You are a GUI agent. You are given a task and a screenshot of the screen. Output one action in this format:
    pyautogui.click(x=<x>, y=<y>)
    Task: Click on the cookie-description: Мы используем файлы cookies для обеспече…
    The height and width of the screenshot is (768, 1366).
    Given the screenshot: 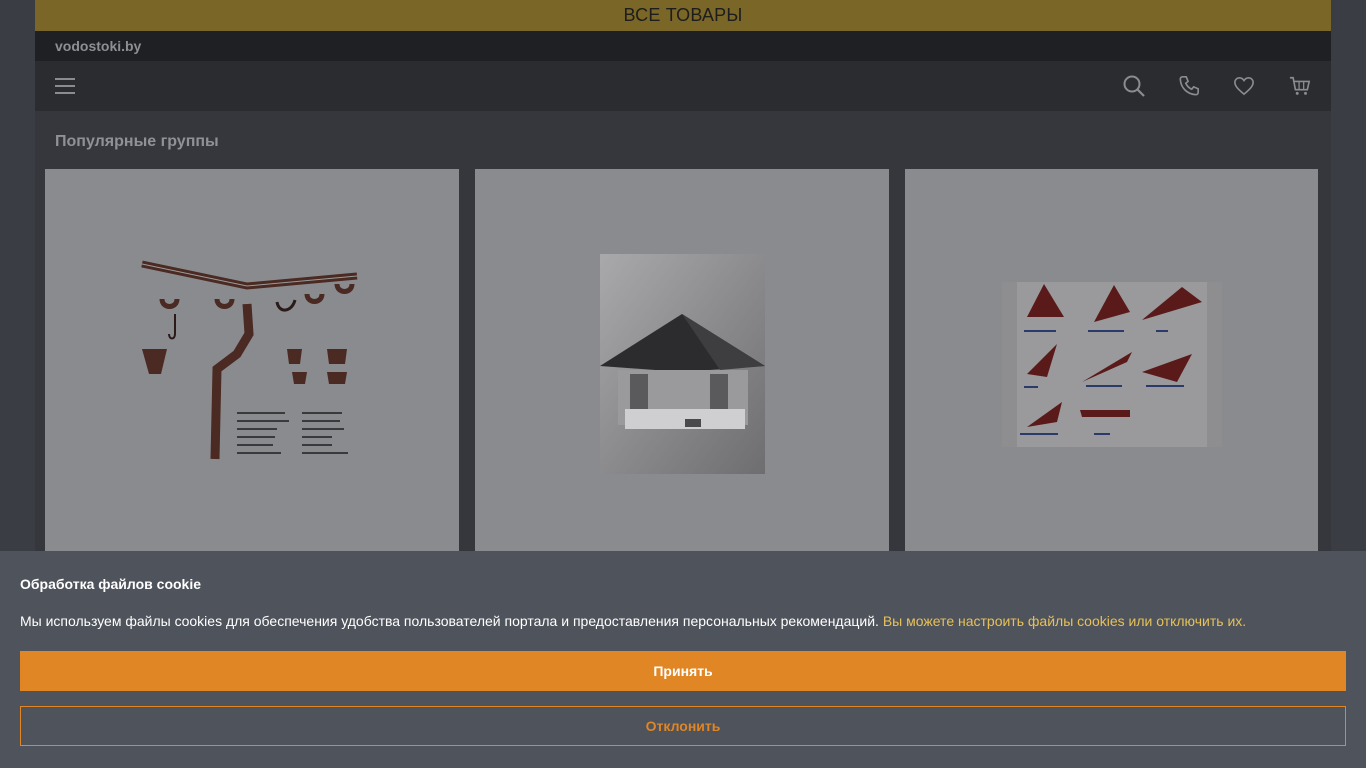 What is the action you would take?
    pyautogui.click(x=451, y=621)
    